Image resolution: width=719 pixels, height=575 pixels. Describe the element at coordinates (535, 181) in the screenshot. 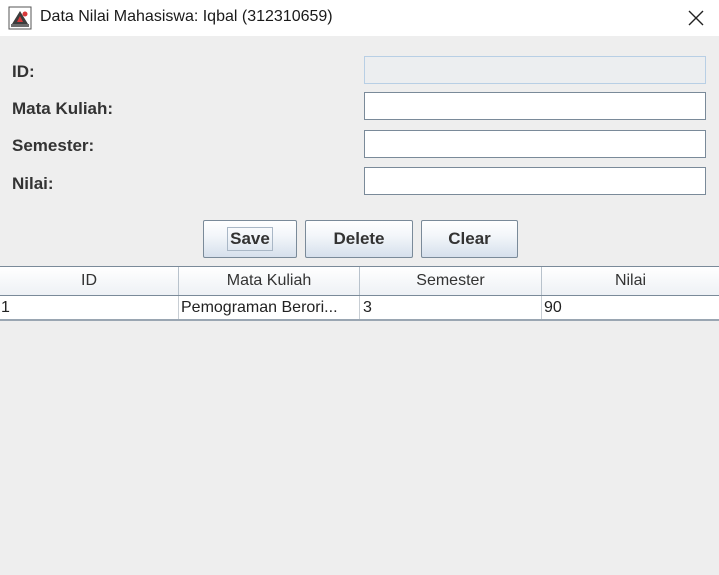

I see `nilai-field` at that location.